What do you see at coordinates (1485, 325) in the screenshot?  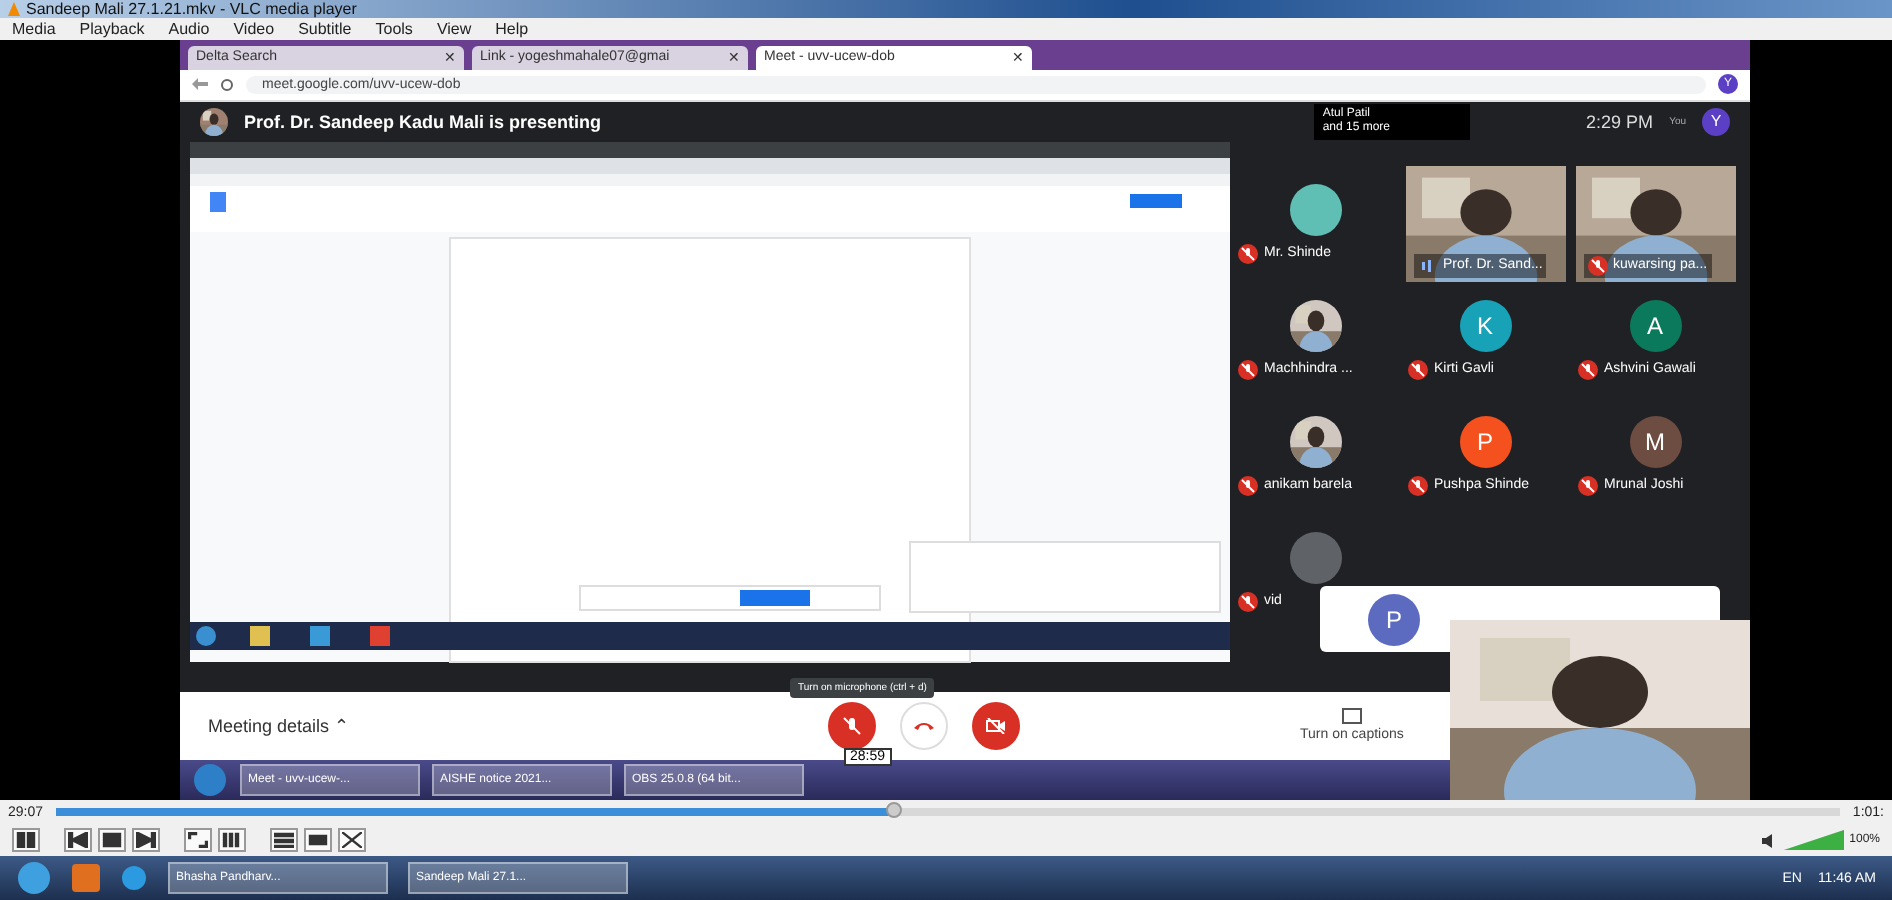 I see `participant-avatar: K` at bounding box center [1485, 325].